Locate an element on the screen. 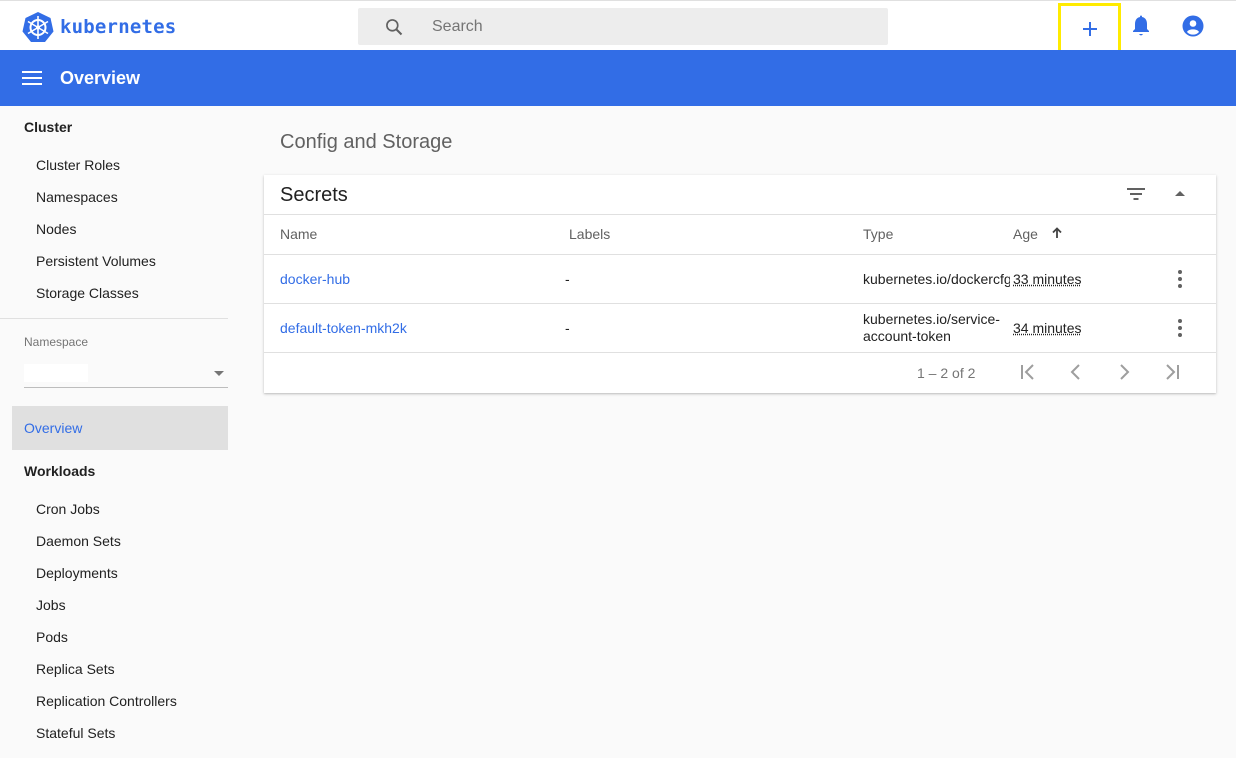  dropdown-arrow-icon is located at coordinates (219, 373).